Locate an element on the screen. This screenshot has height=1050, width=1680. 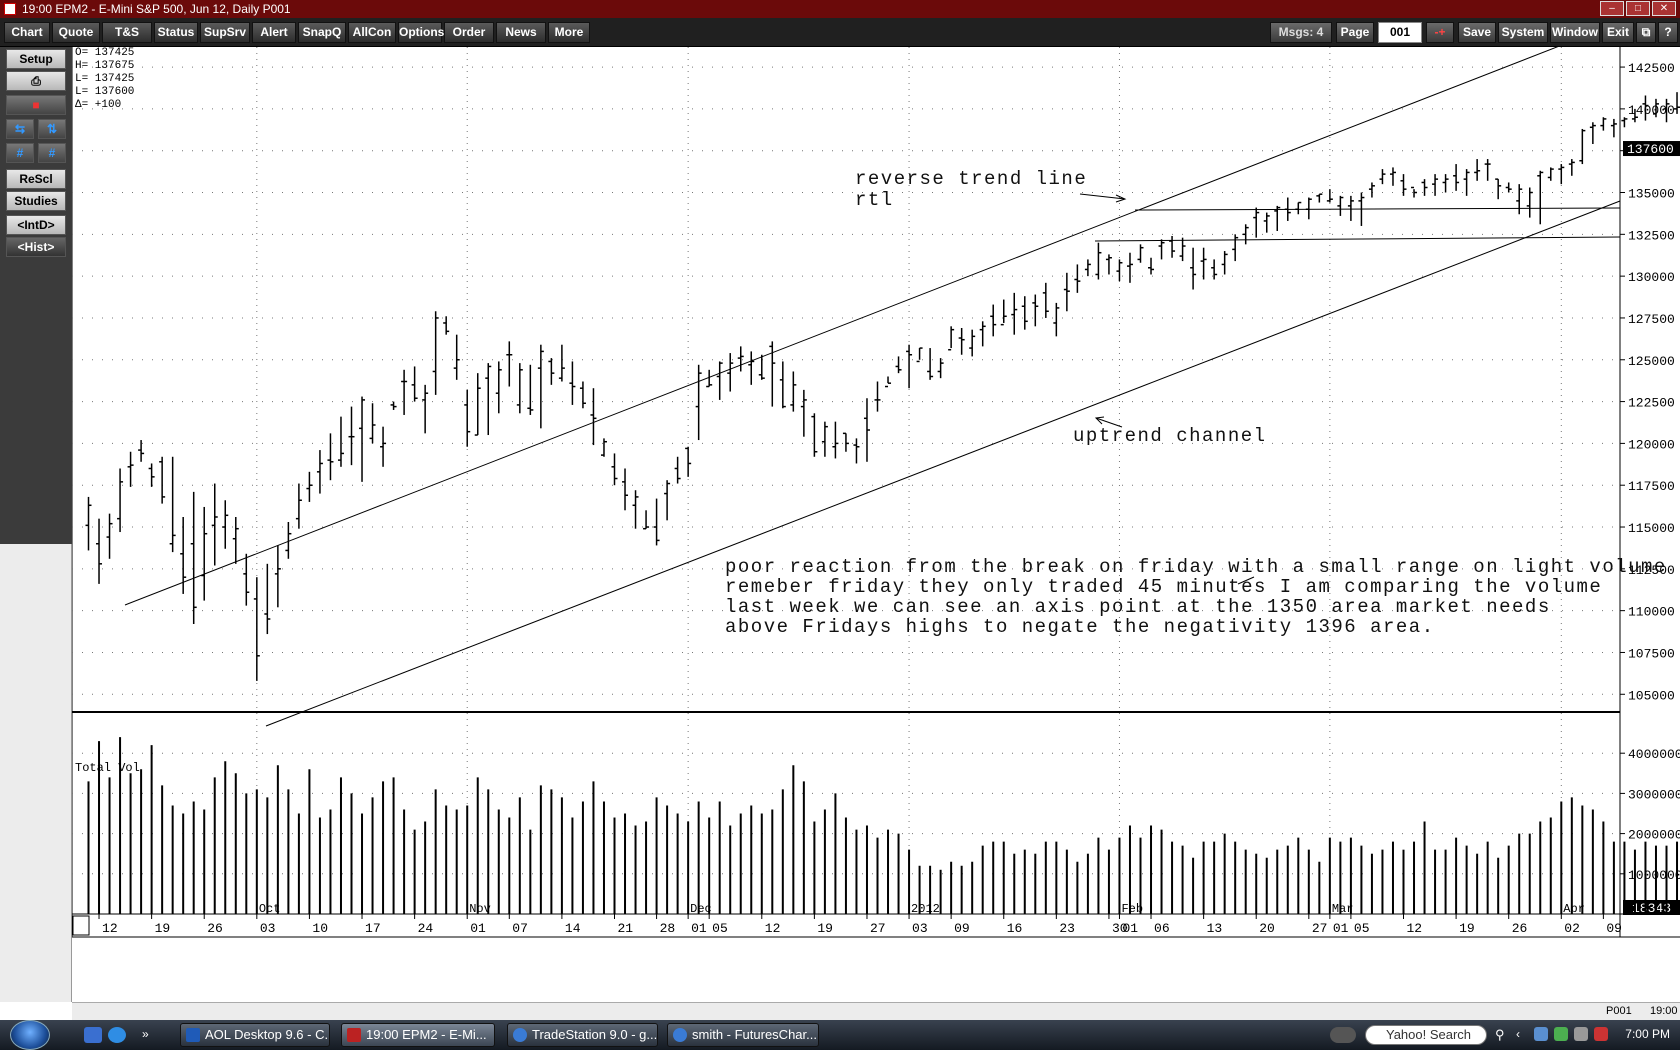
printer-icon: ⎙ is located at coordinates (36, 81).